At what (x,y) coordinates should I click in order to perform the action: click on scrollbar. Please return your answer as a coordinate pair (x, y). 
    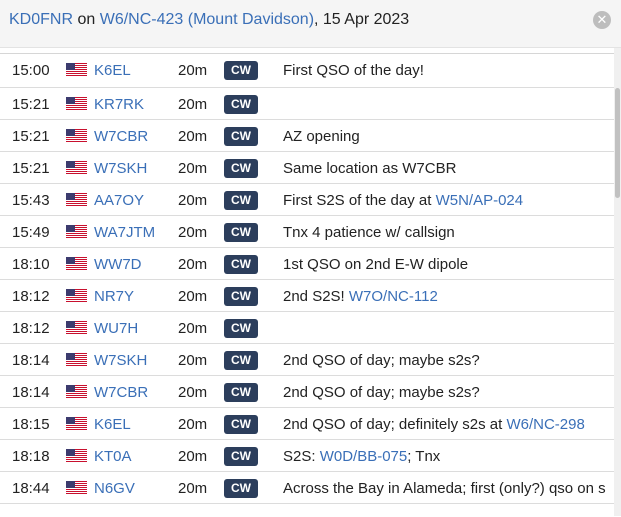
    Looking at the image, I should click on (617, 282).